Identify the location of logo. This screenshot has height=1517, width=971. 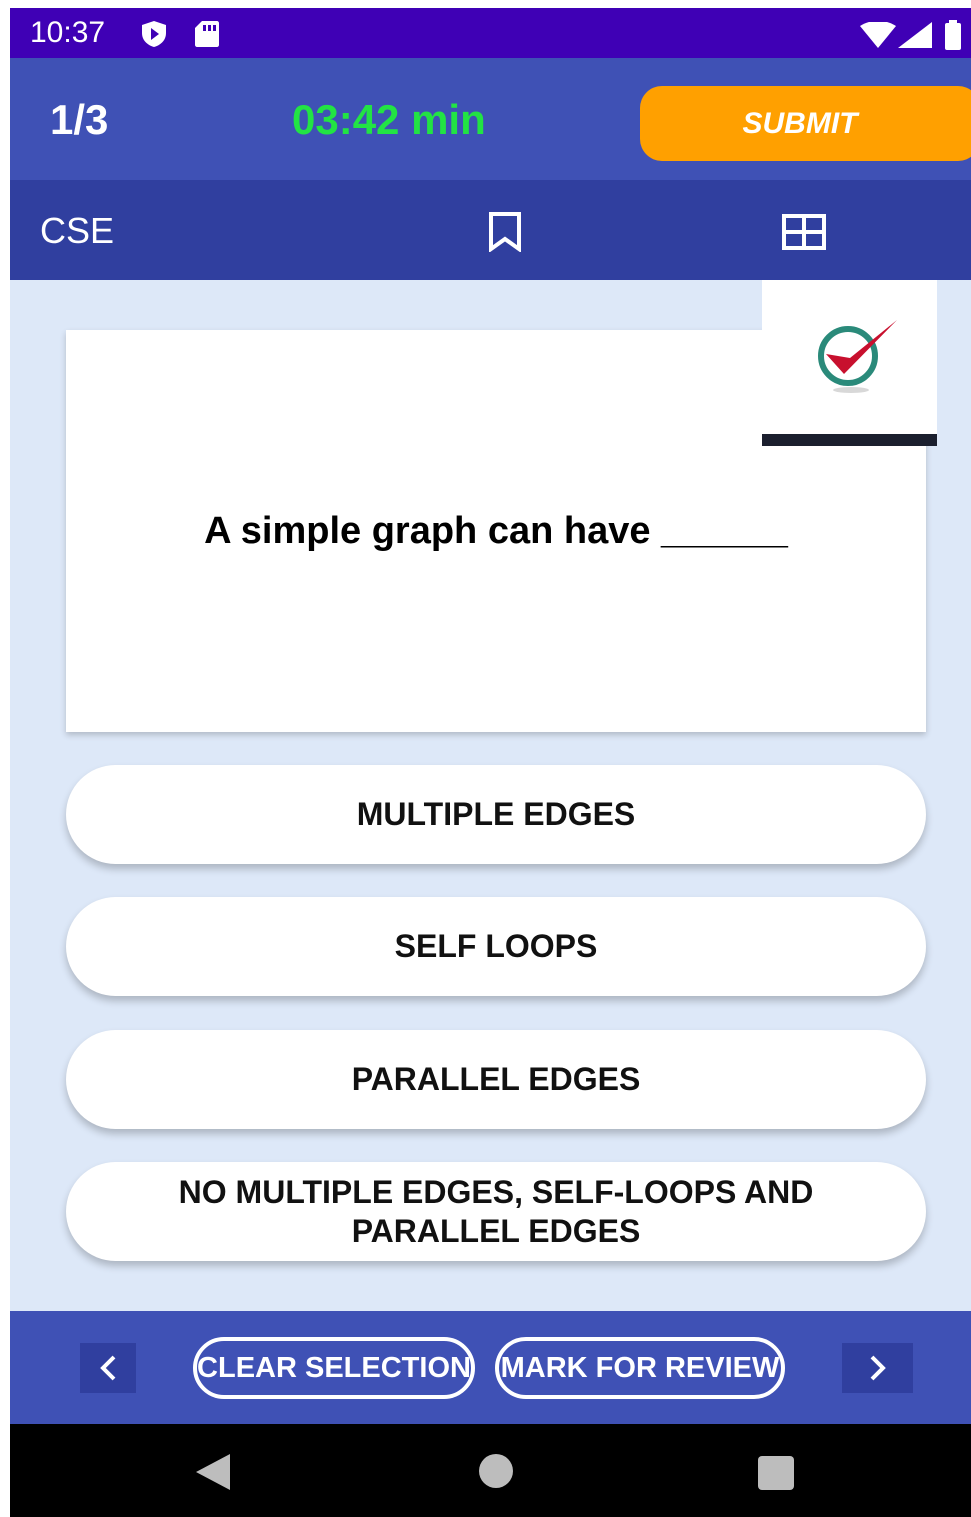
(849, 363).